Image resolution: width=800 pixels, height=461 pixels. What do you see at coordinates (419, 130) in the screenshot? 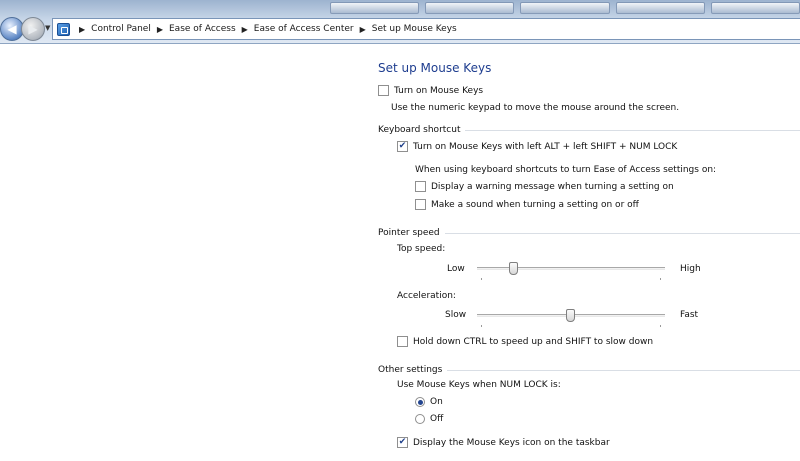
I see `section-heading: Keyboard shortcut` at bounding box center [419, 130].